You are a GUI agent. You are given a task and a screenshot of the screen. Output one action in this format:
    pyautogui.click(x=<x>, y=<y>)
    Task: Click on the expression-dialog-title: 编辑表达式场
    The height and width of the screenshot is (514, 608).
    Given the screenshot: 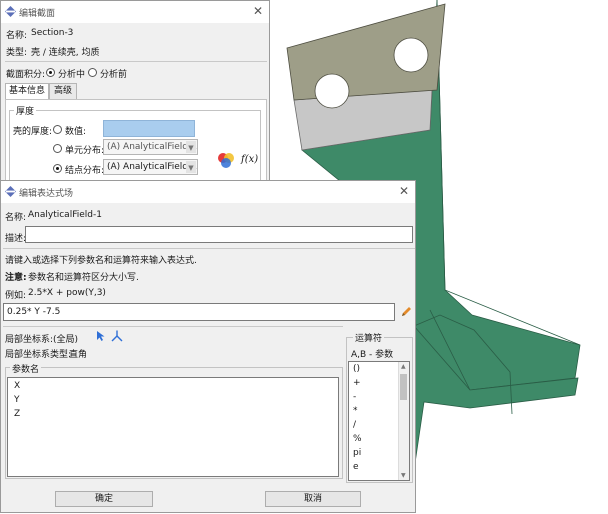 What is the action you would take?
    pyautogui.click(x=46, y=194)
    